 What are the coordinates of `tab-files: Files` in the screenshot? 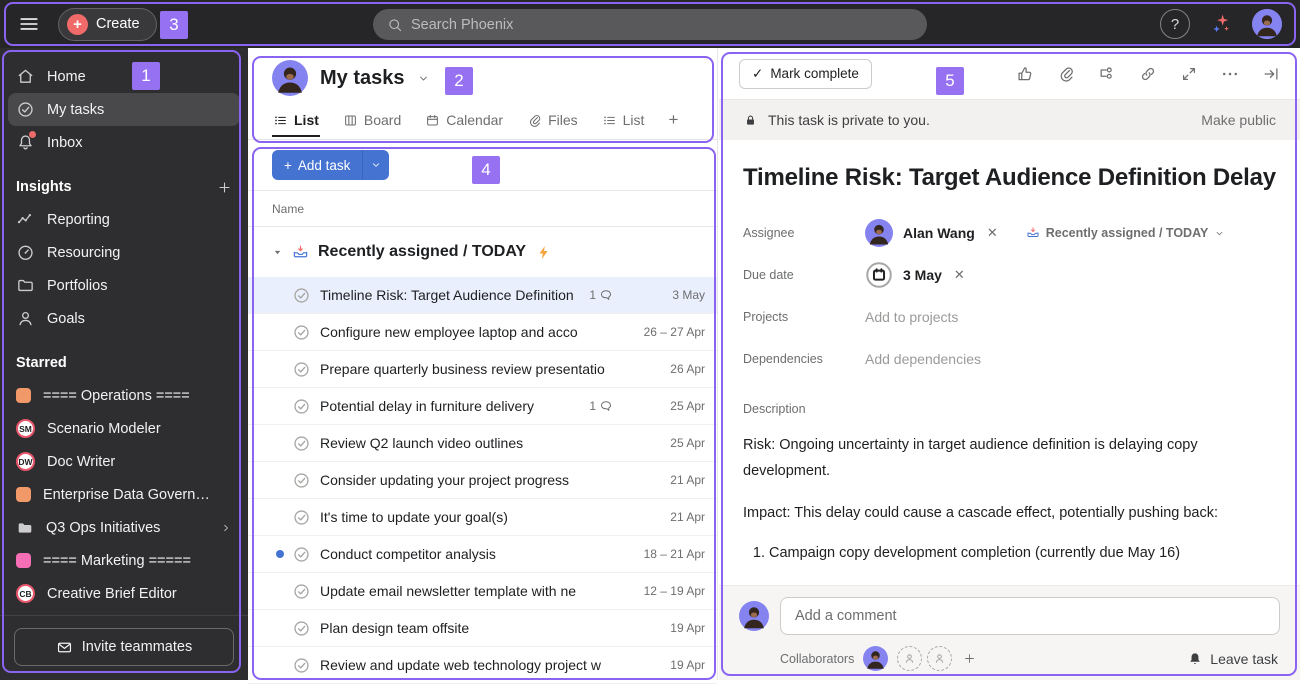 It's located at (552, 122).